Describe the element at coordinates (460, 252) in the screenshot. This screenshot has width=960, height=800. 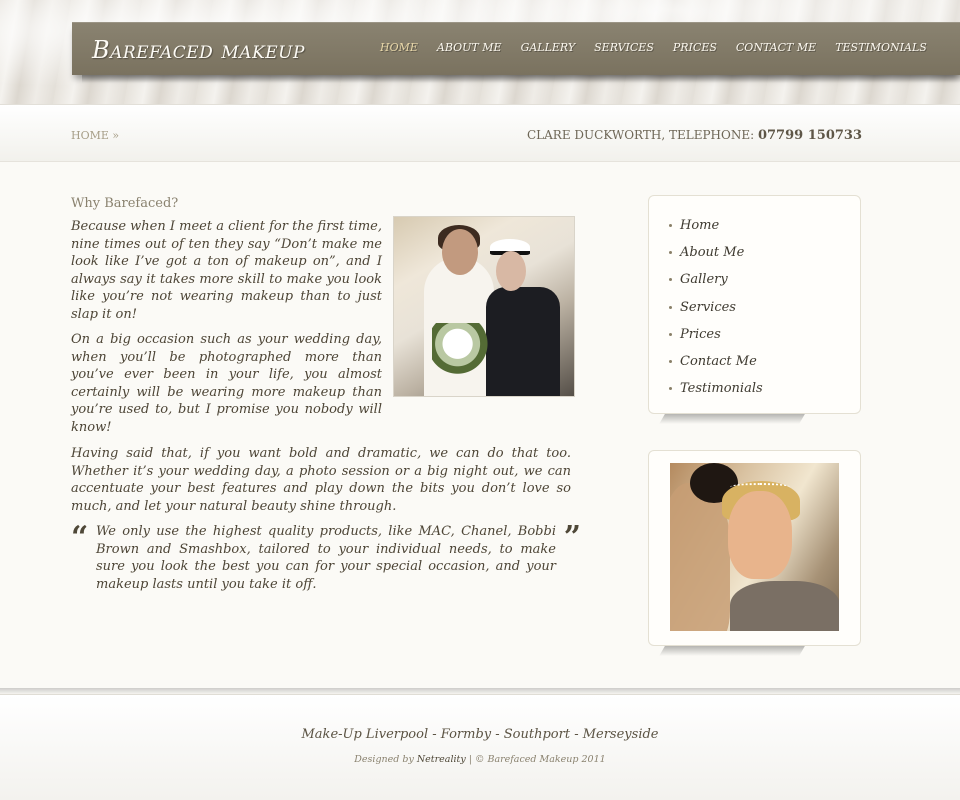
I see `bride-head` at that location.